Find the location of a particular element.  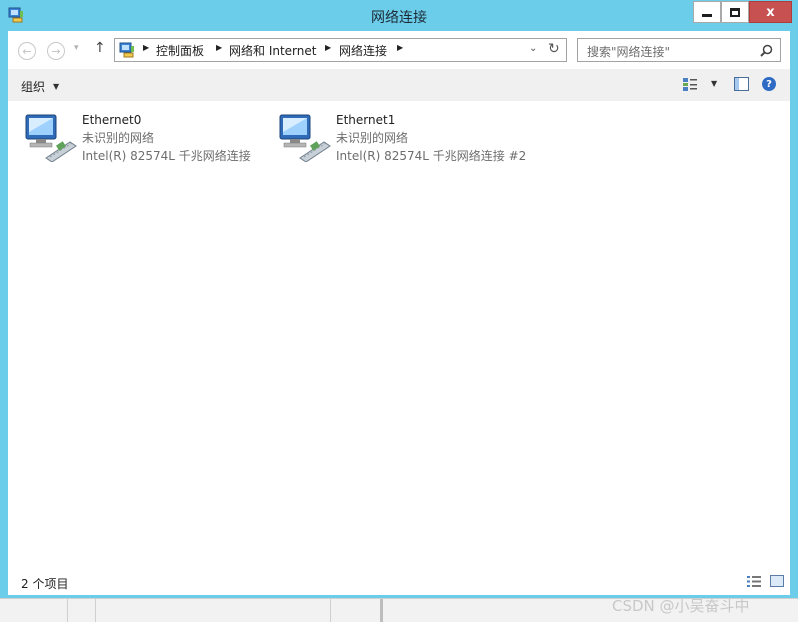

forward-arrow-icon: → is located at coordinates (56, 51).